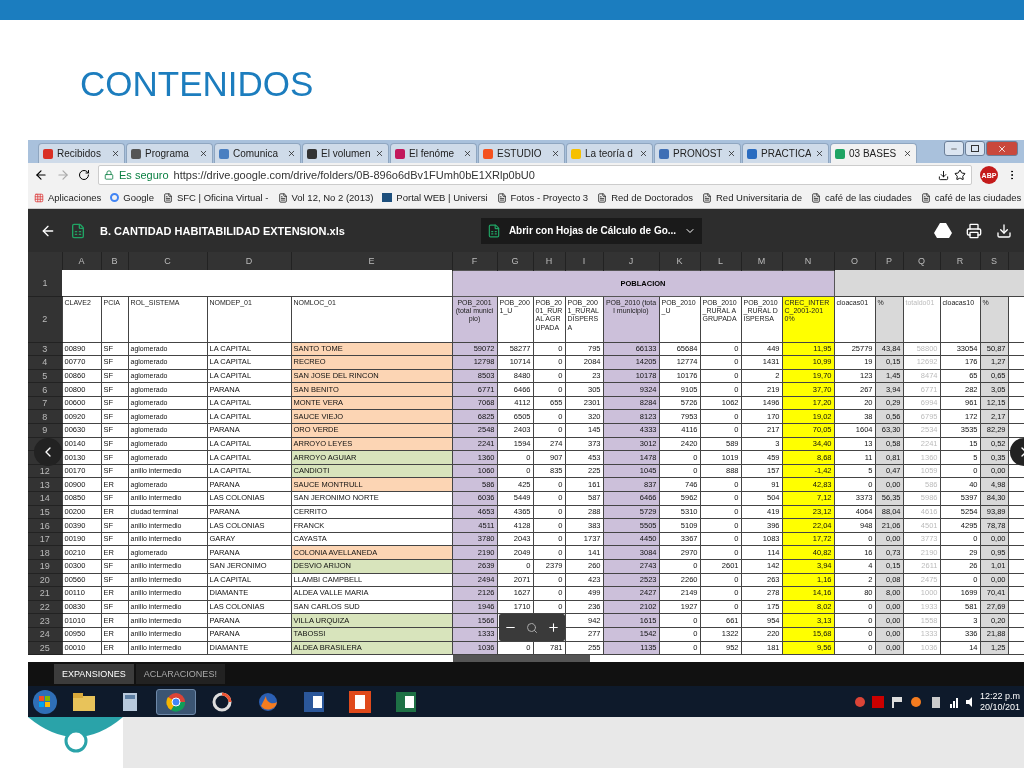  I want to click on column-header: G, so click(515, 261).